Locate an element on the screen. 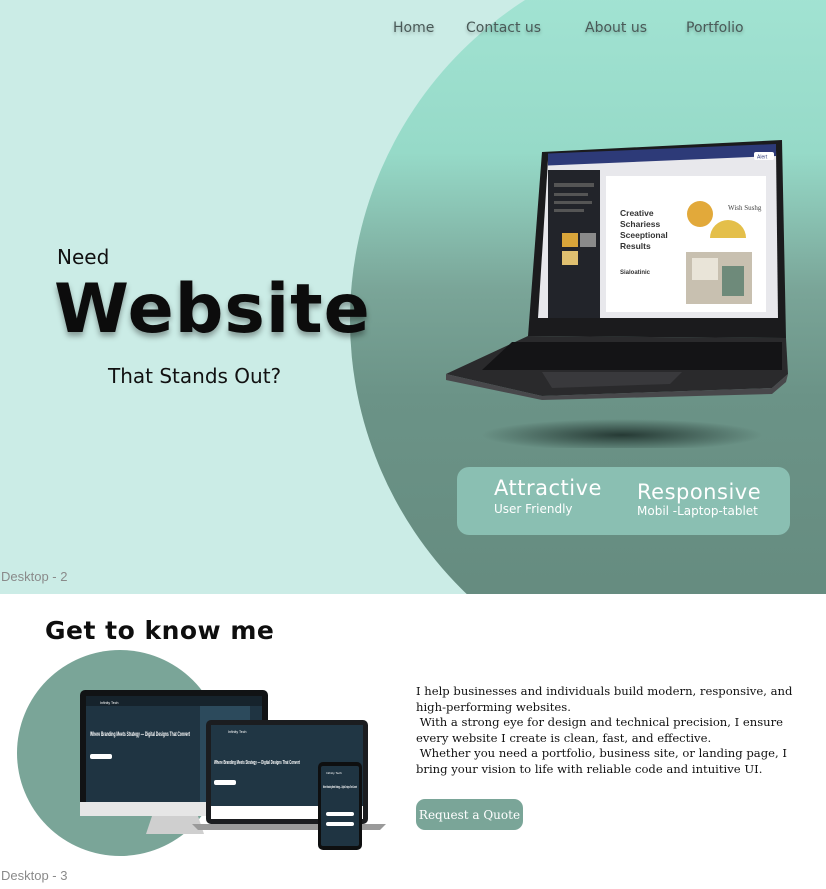  nav-portfolio-link: Portfolio is located at coordinates (715, 28).